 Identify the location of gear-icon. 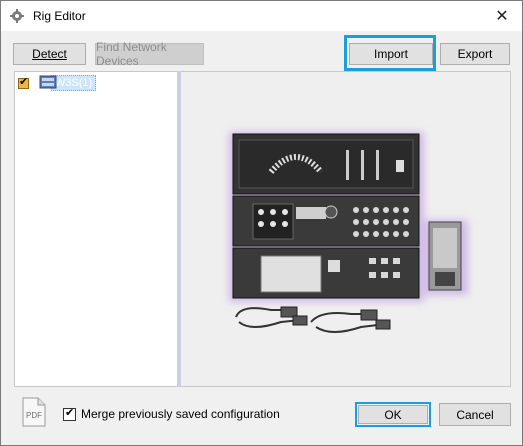
(17, 16).